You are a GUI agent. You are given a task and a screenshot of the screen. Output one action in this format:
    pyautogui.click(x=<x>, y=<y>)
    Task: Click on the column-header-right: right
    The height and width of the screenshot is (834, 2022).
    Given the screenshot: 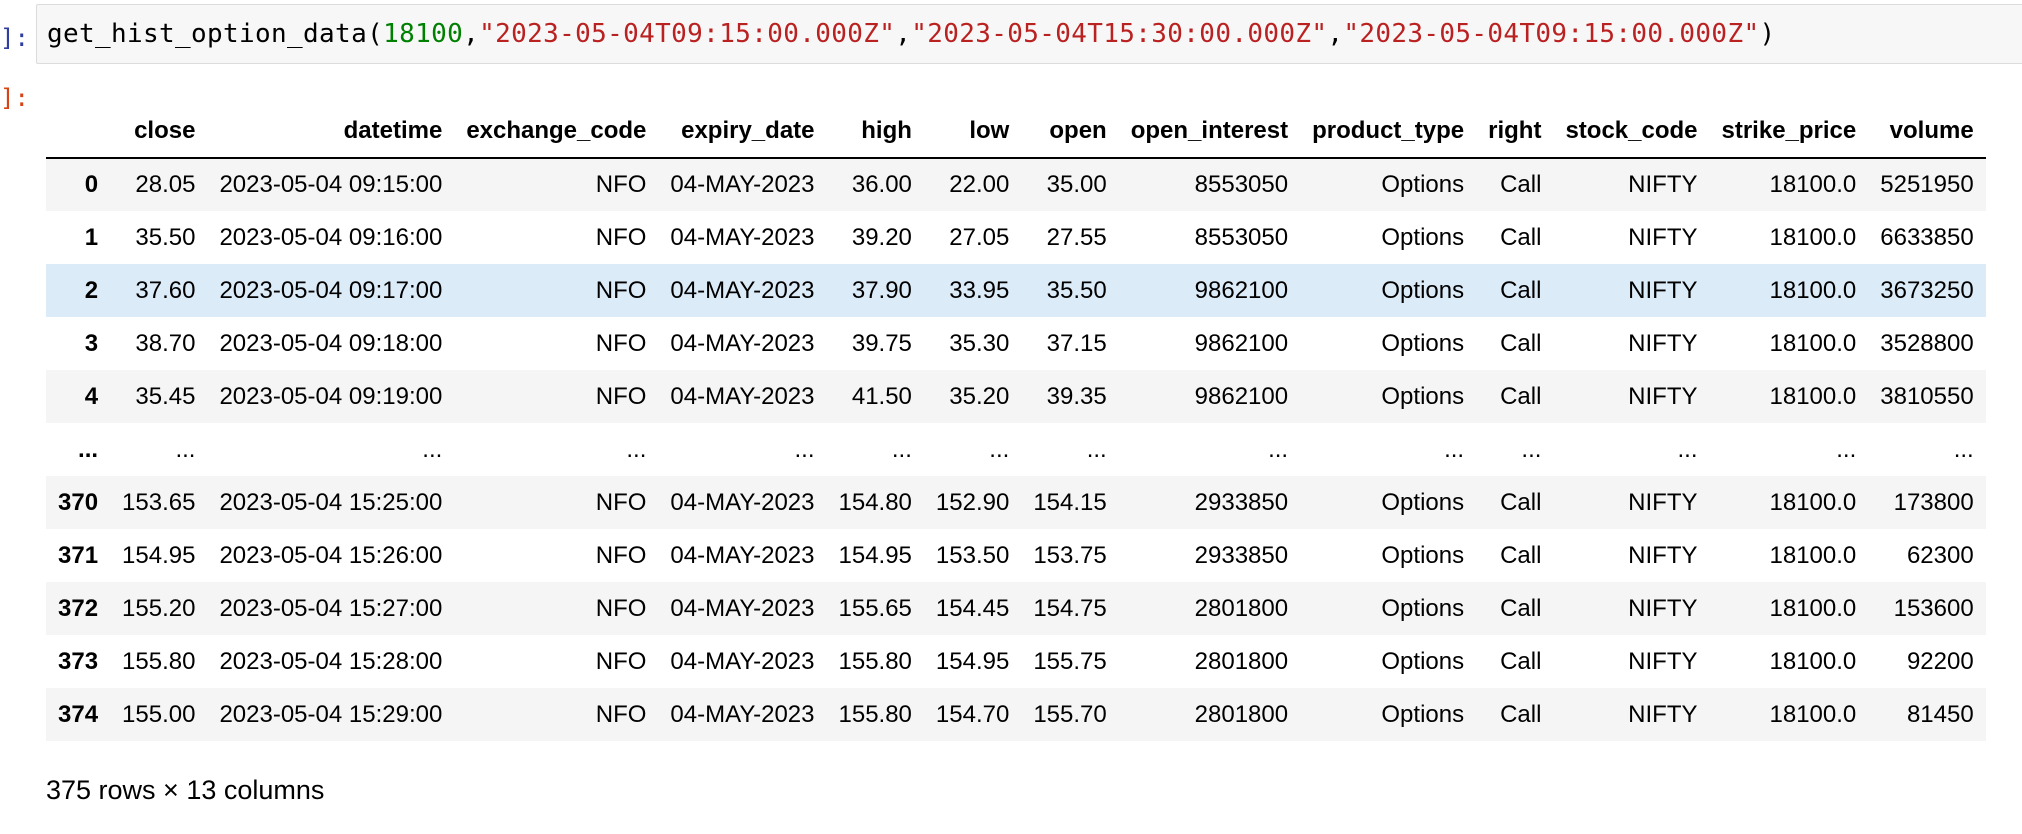 What is the action you would take?
    pyautogui.click(x=1515, y=132)
    